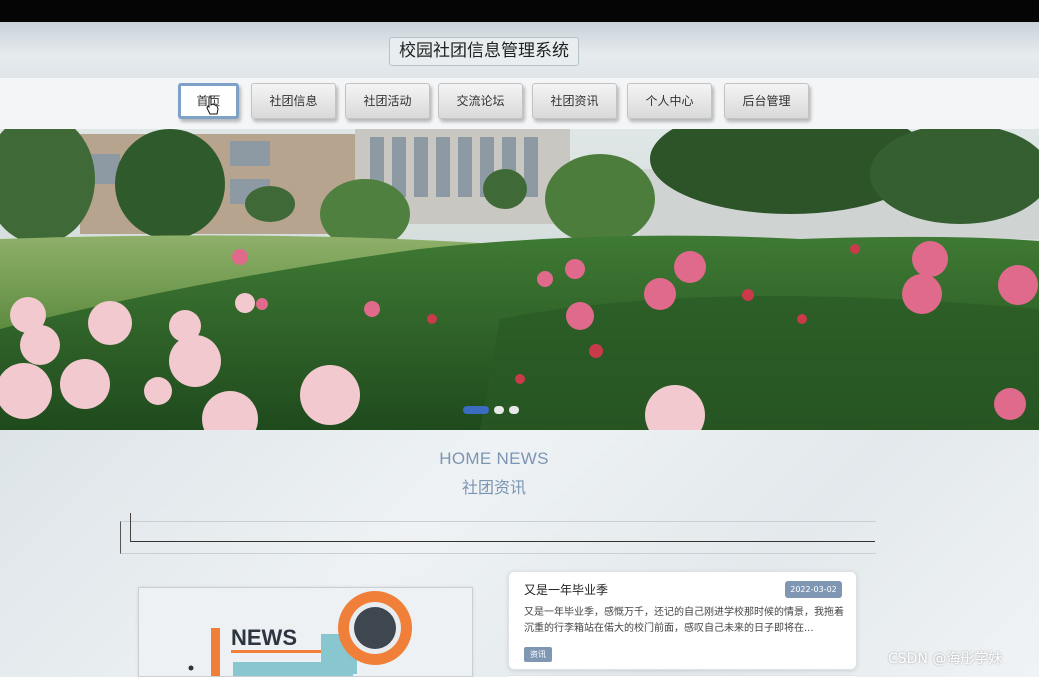  I want to click on news-date-badge: 2022-03-02, so click(813, 589).